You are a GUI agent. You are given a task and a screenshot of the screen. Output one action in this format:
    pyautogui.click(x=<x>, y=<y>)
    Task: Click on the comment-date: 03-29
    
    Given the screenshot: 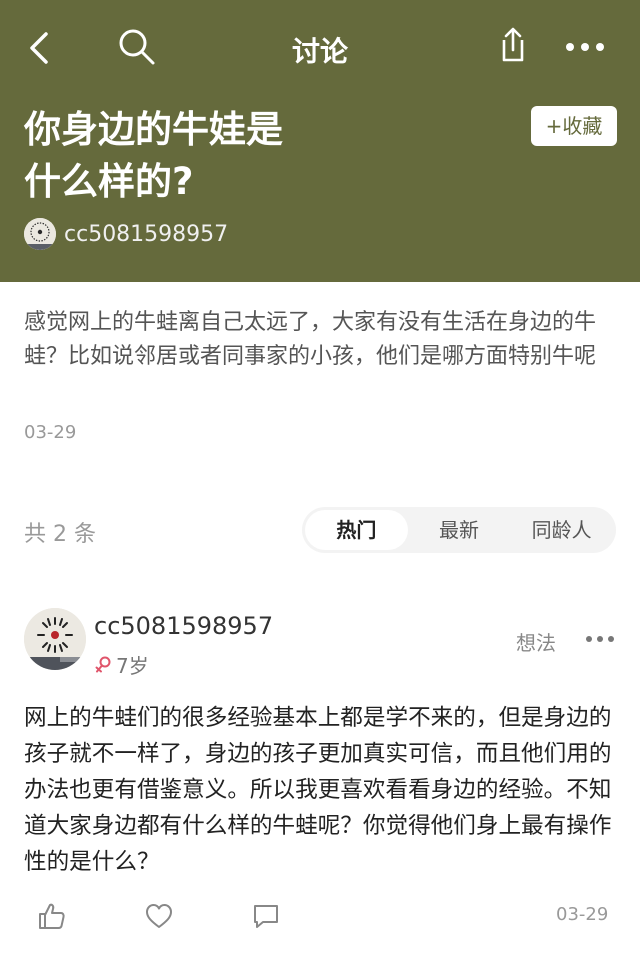 What is the action you would take?
    pyautogui.click(x=582, y=914)
    